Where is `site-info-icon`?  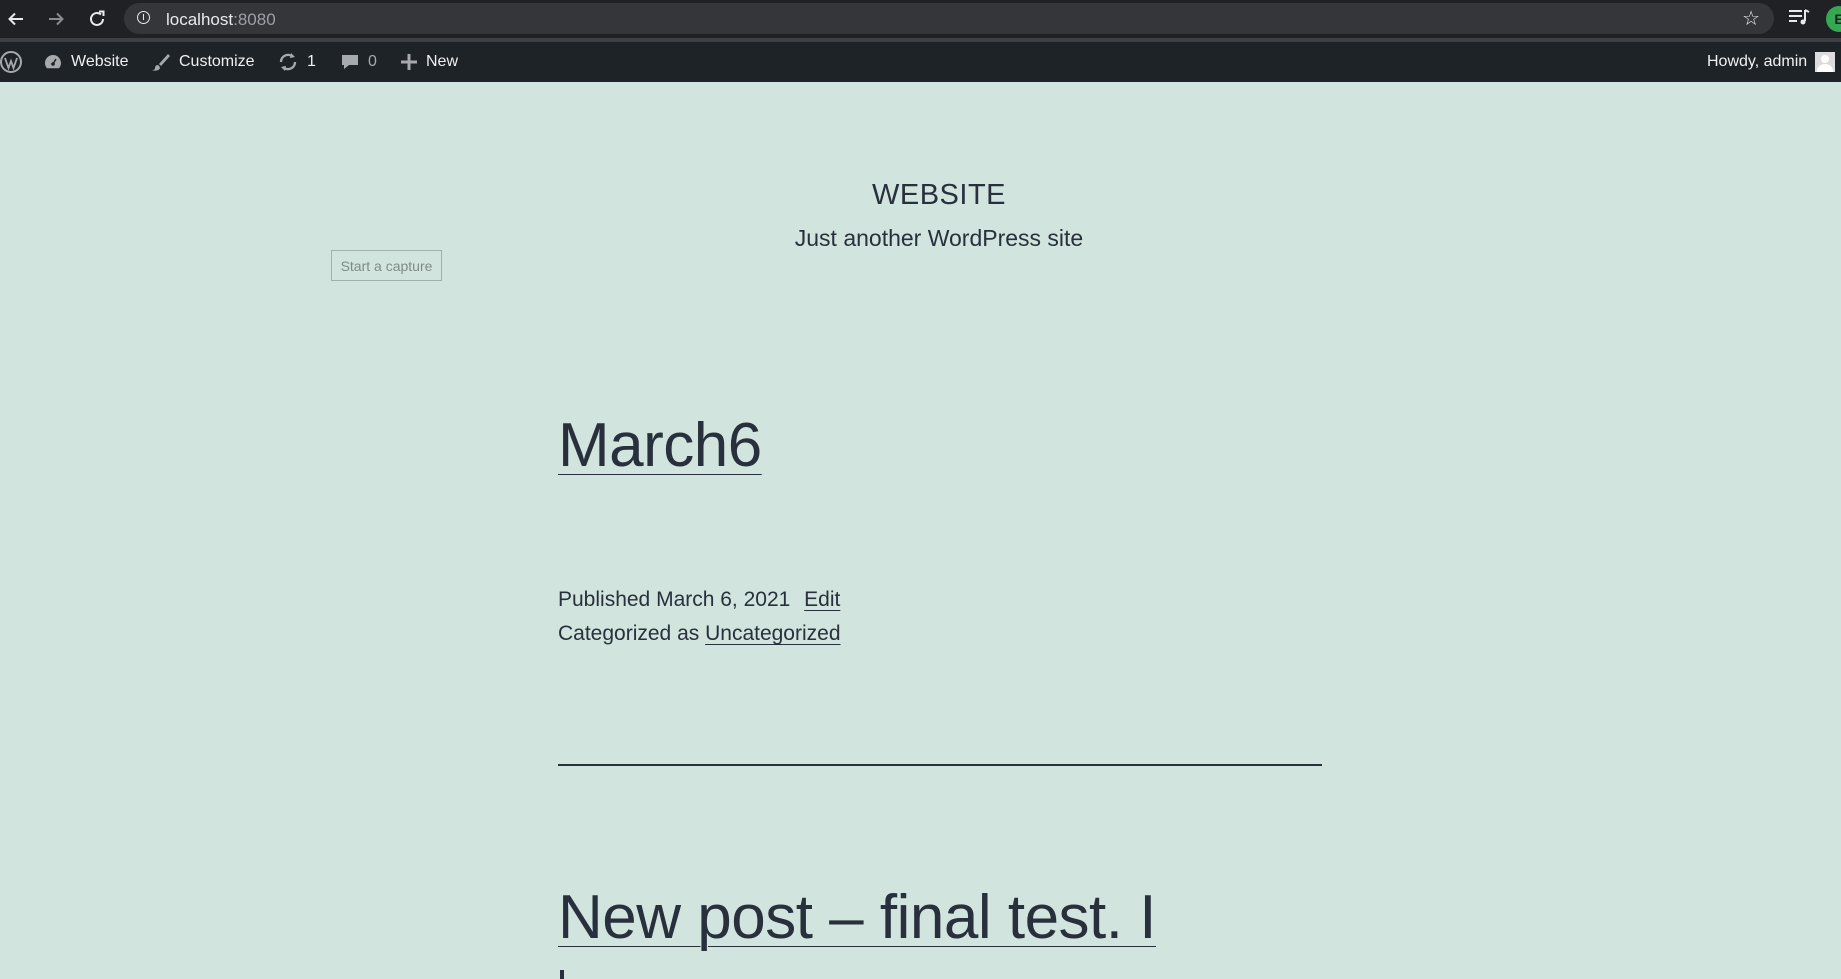
site-info-icon is located at coordinates (143, 17).